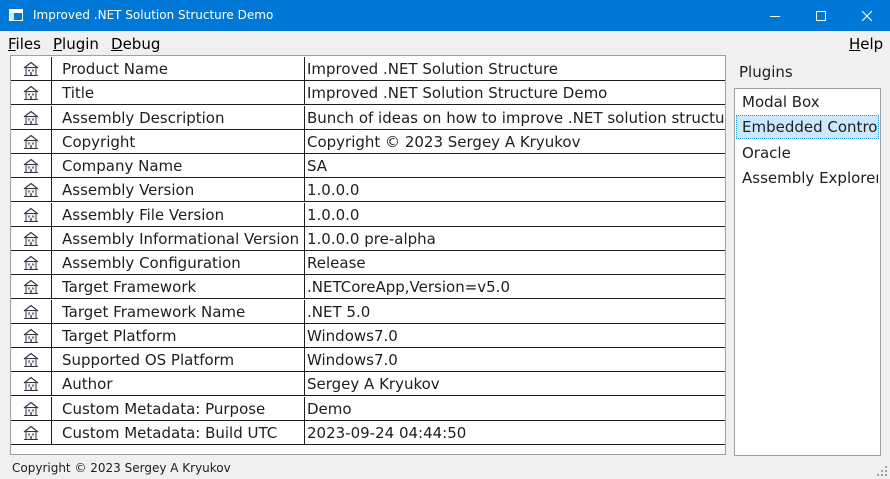 The height and width of the screenshot is (479, 890). Describe the element at coordinates (178, 311) in the screenshot. I see `property-name: Target Framework Name` at that location.